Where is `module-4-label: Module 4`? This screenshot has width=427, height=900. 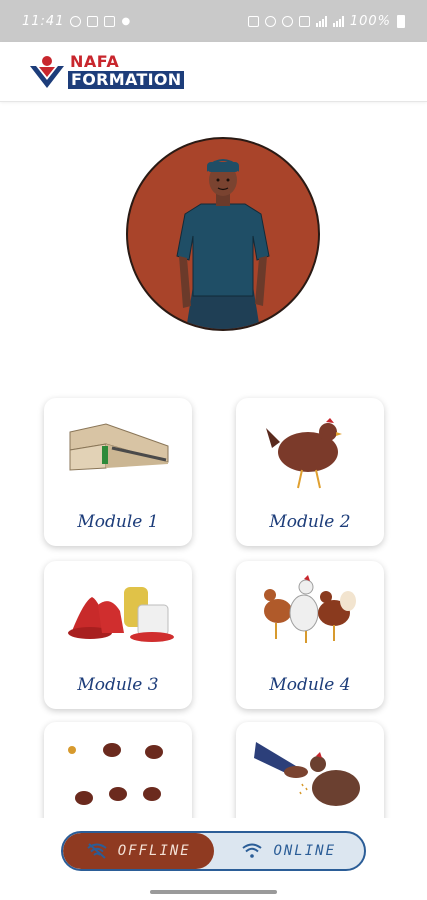
module-4-label: Module 4 is located at coordinates (310, 685).